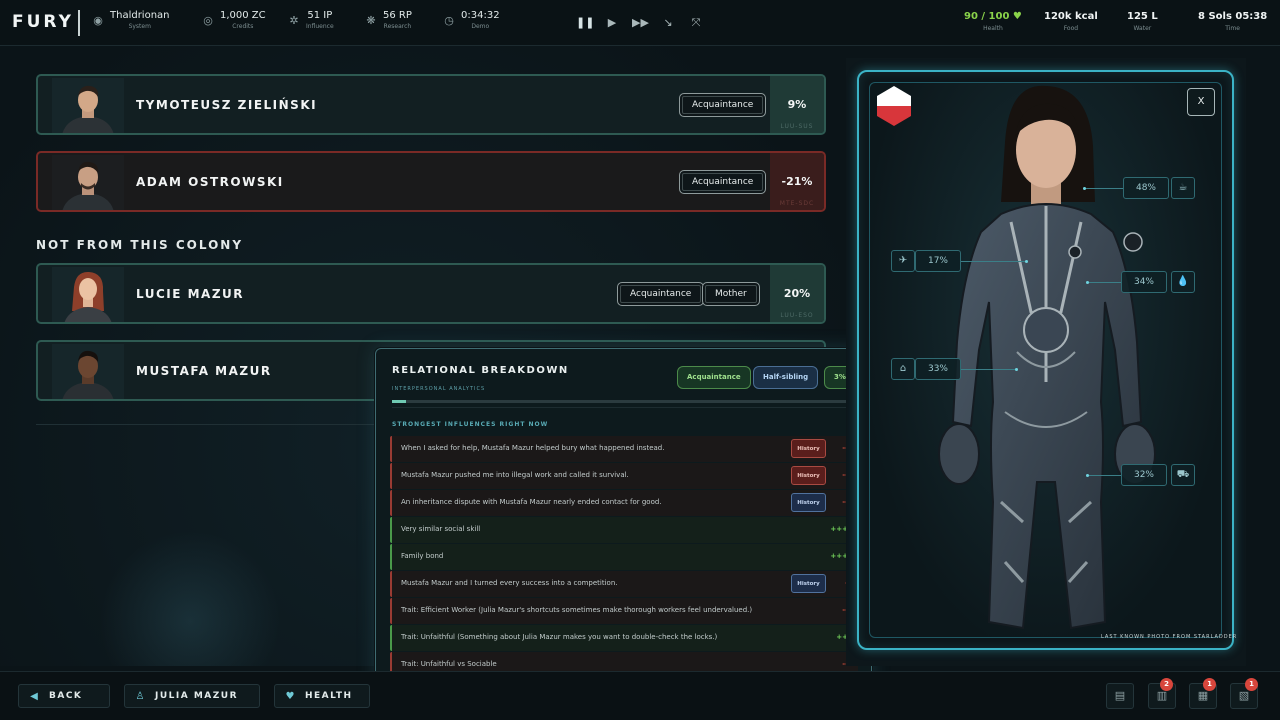  I want to click on system-value: Thaldrionan, so click(140, 15).